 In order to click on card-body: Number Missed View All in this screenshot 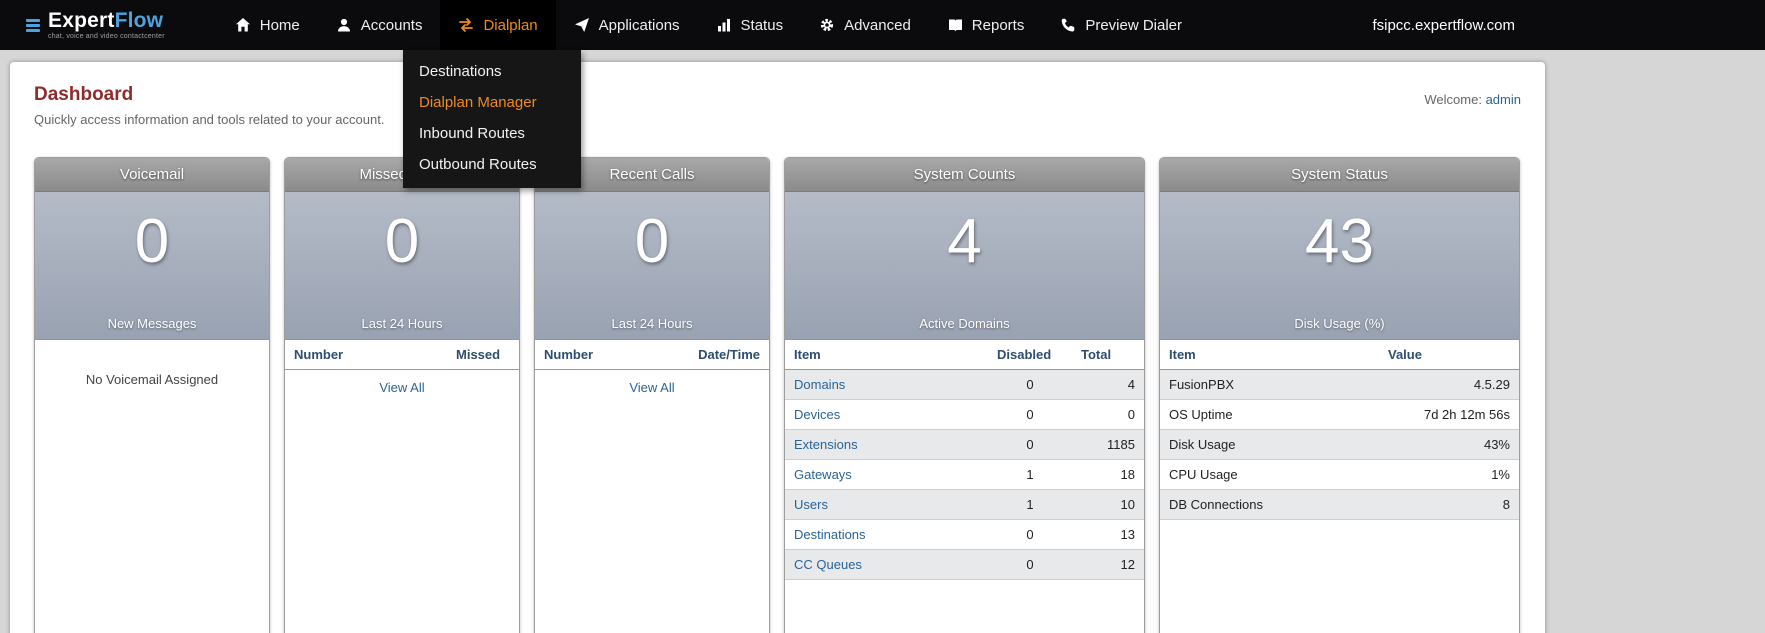, I will do `click(402, 373)`.